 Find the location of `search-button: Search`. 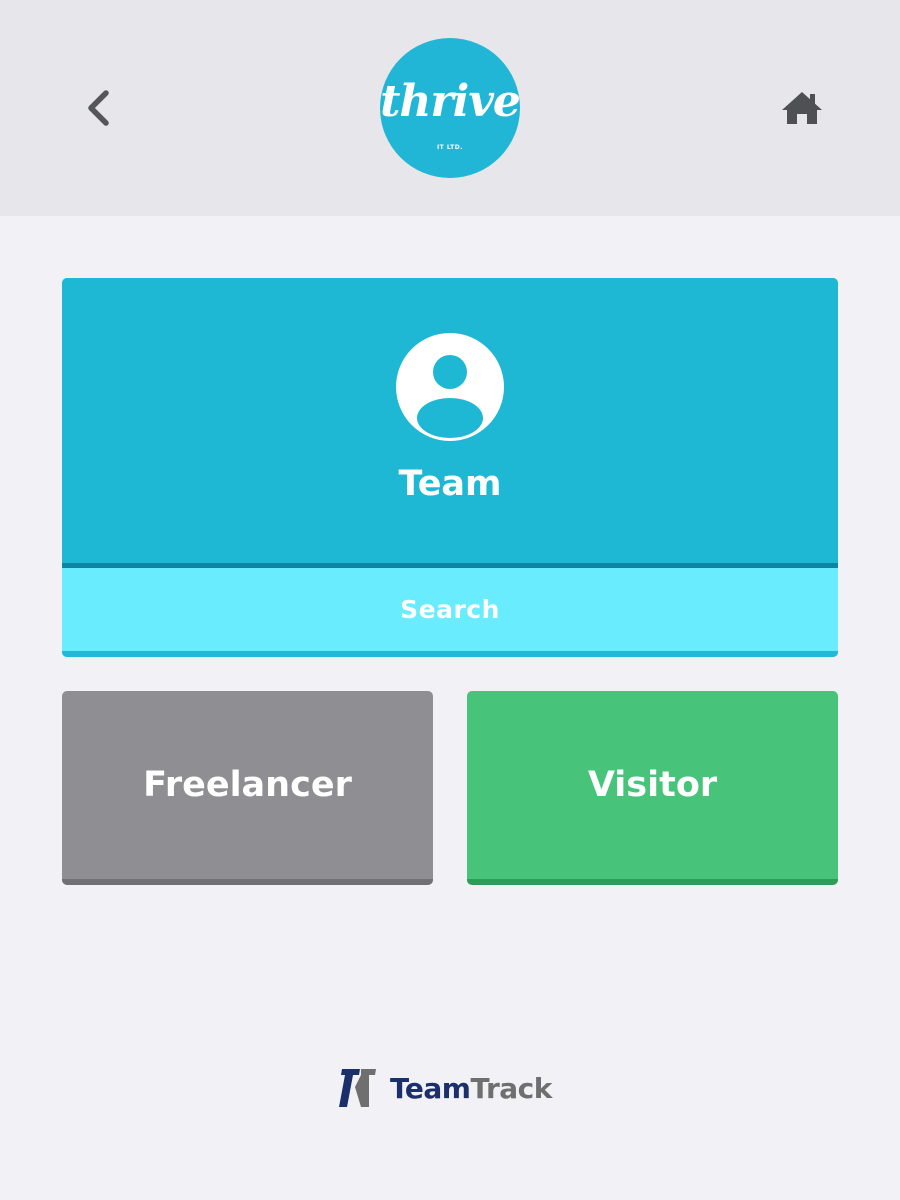

search-button: Search is located at coordinates (450, 612).